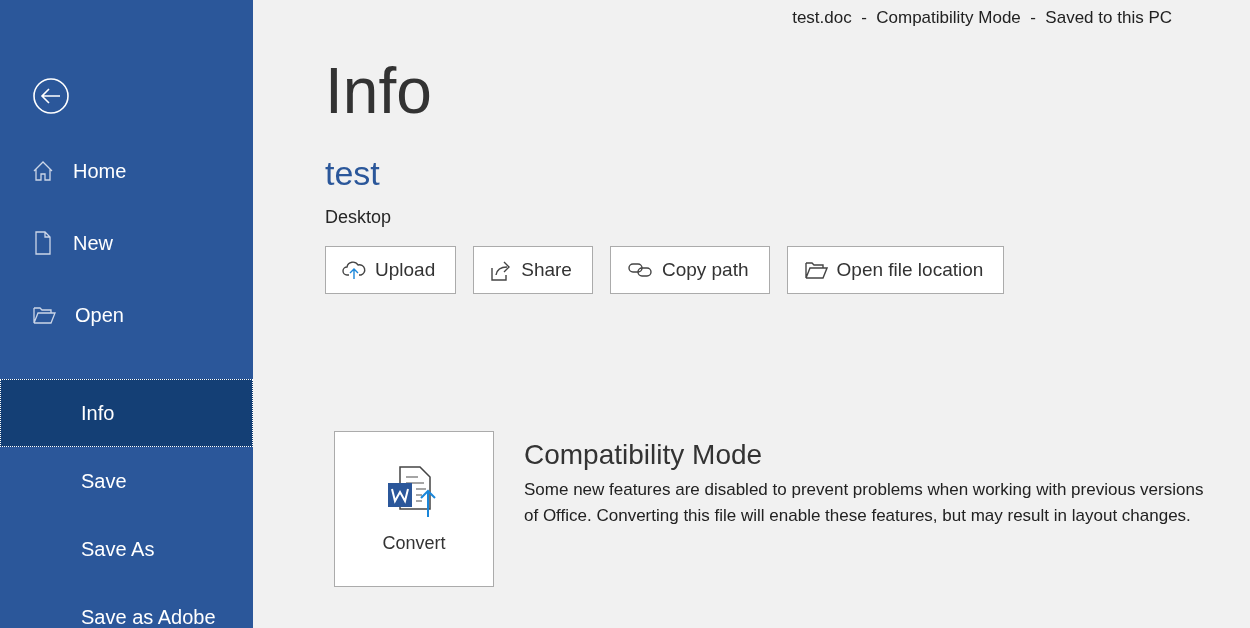 The image size is (1250, 628). Describe the element at coordinates (391, 270) in the screenshot. I see `action-button: Upload` at that location.